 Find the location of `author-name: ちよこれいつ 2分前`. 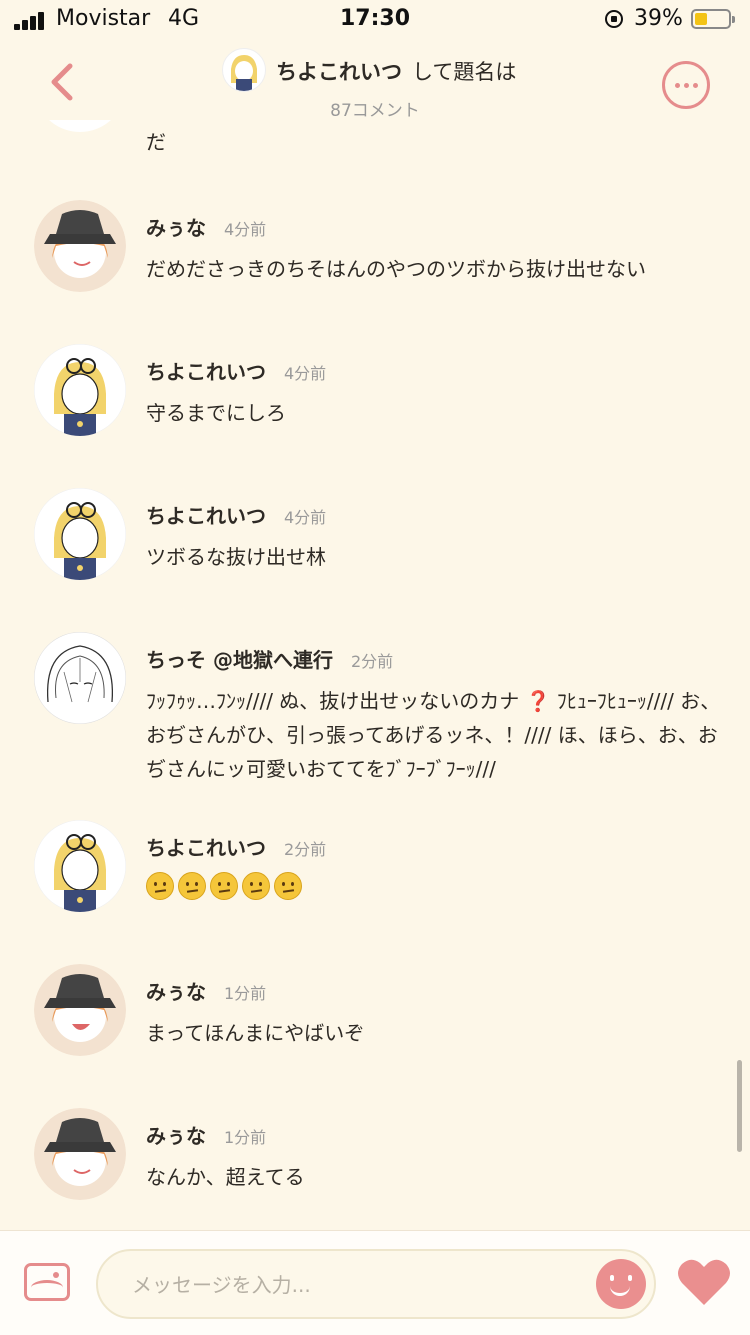

author-name: ちよこれいつ 2分前 is located at coordinates (236, 846).